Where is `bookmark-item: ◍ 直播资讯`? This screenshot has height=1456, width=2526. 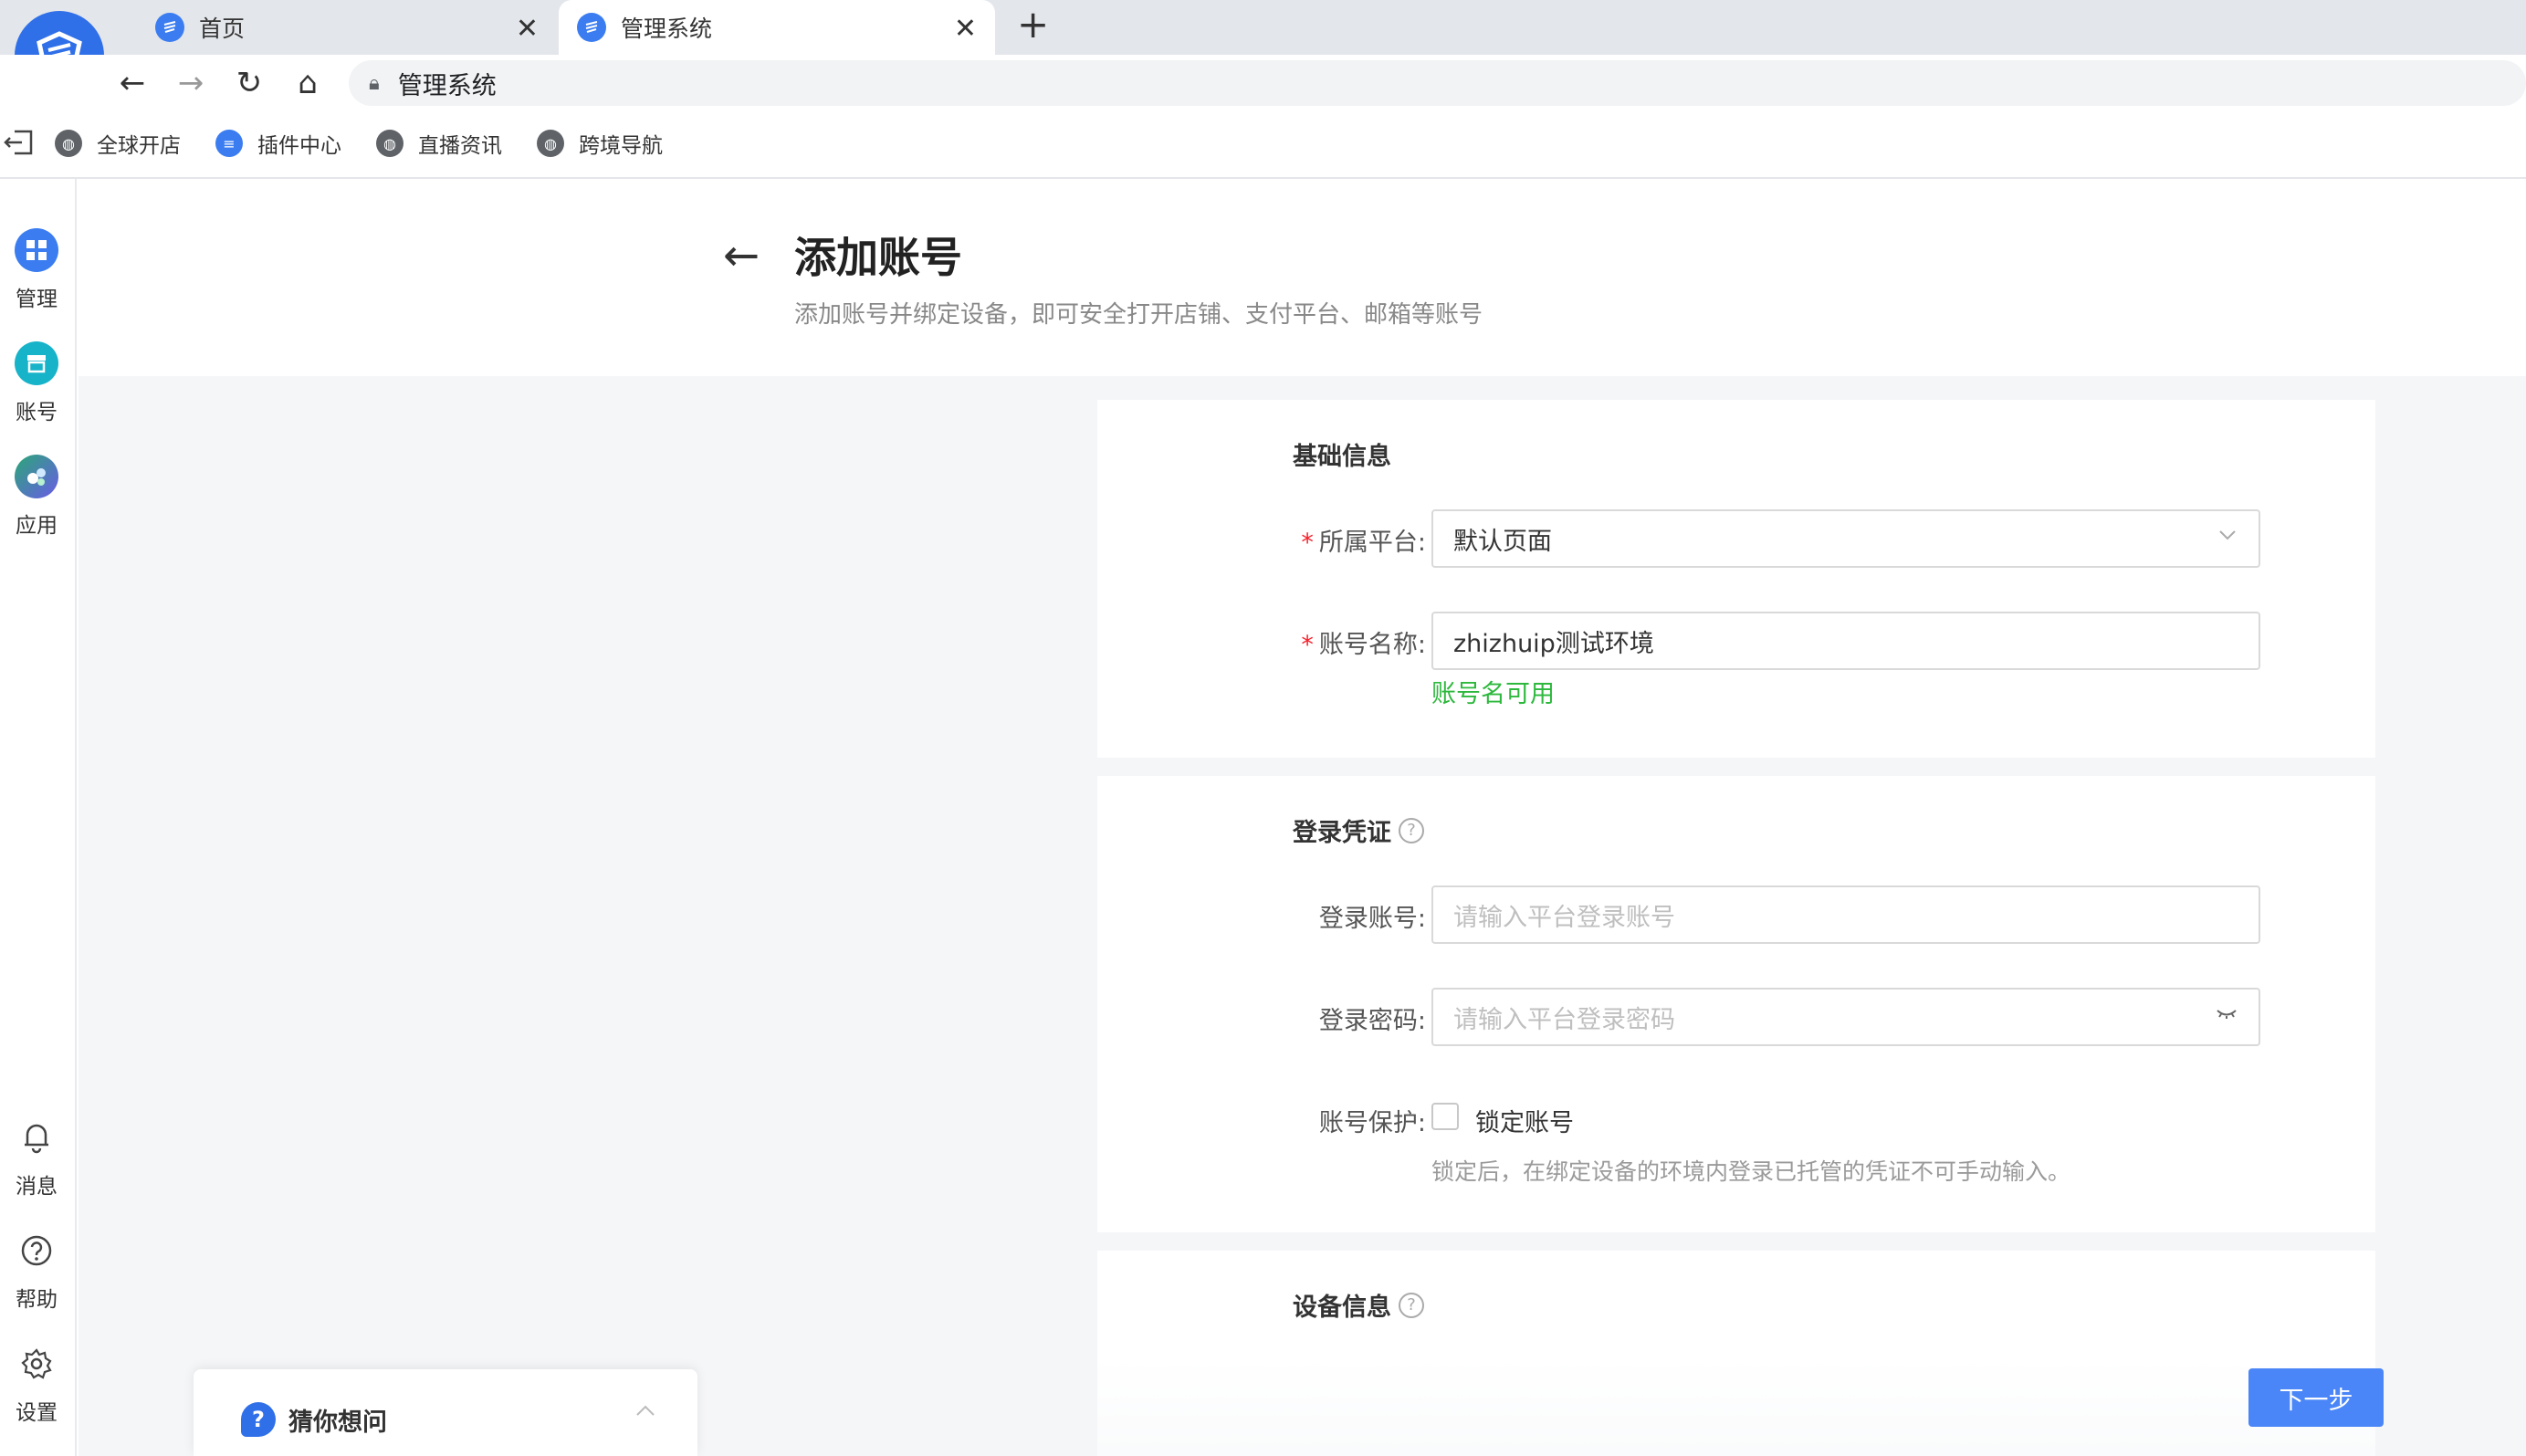
bookmark-item: ◍ 直播资讯 is located at coordinates (439, 144).